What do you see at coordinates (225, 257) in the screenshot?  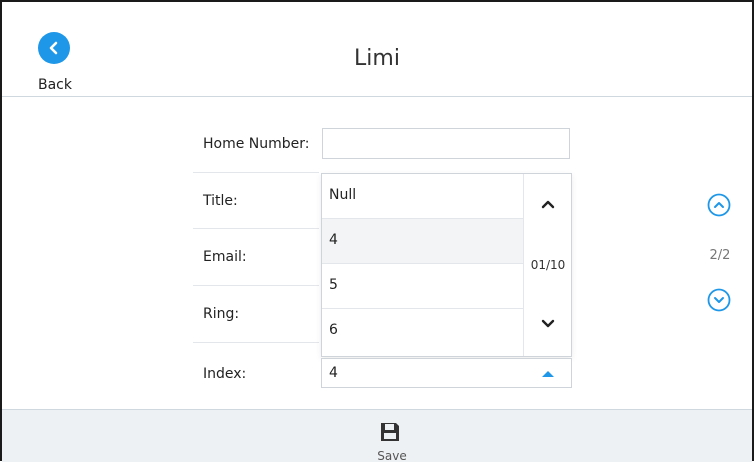 I see `email-label: Email:` at bounding box center [225, 257].